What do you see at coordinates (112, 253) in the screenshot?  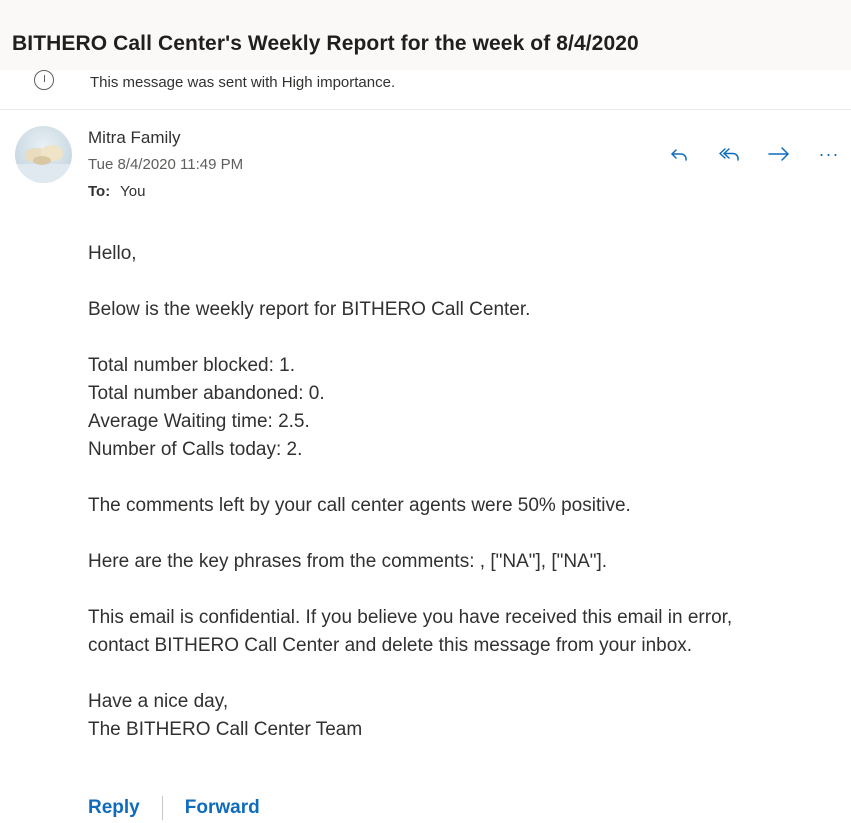 I see `greeting: Hello,` at bounding box center [112, 253].